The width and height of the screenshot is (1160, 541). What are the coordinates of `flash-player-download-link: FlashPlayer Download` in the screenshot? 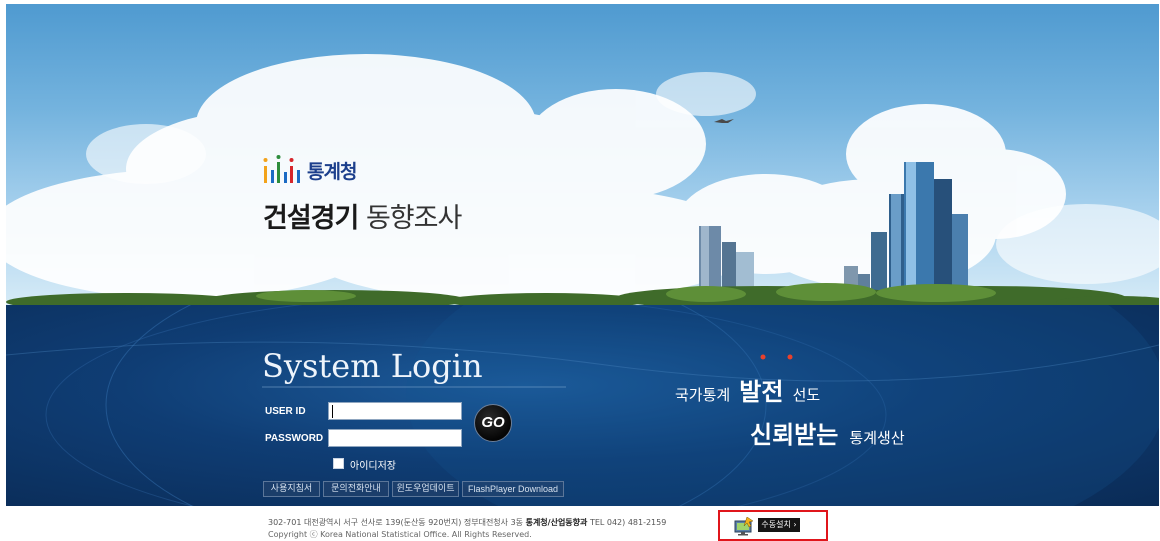 It's located at (513, 489).